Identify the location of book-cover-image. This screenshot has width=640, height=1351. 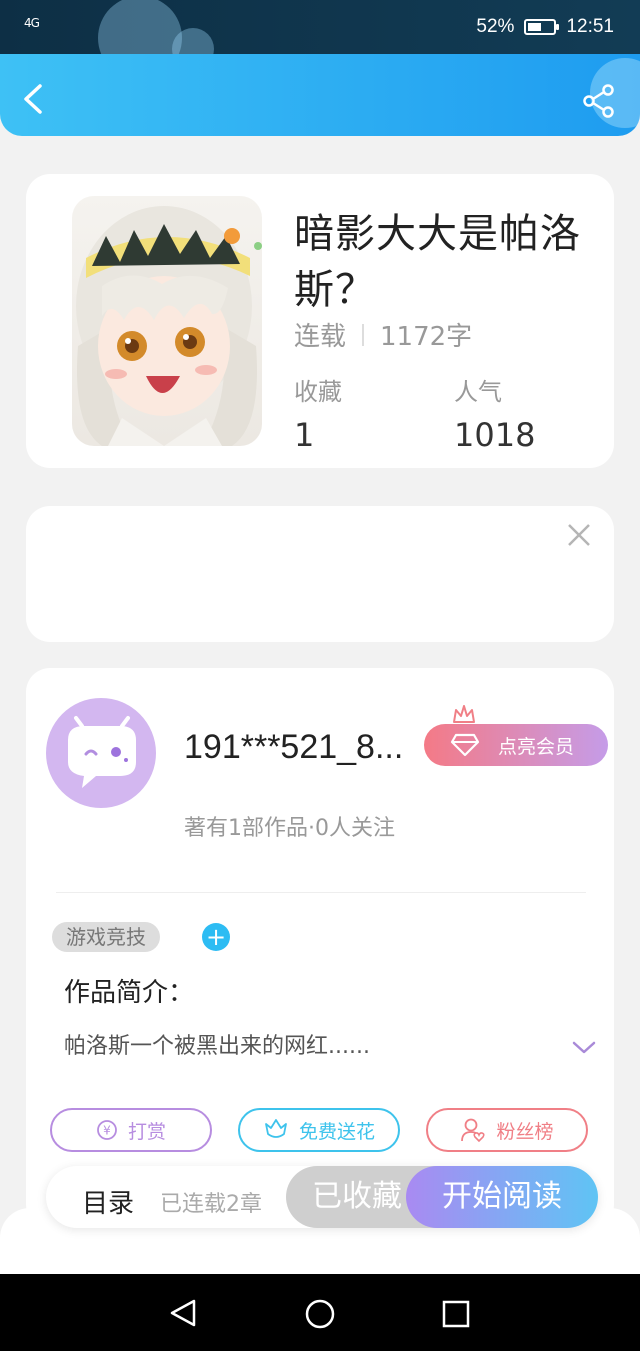
(167, 321).